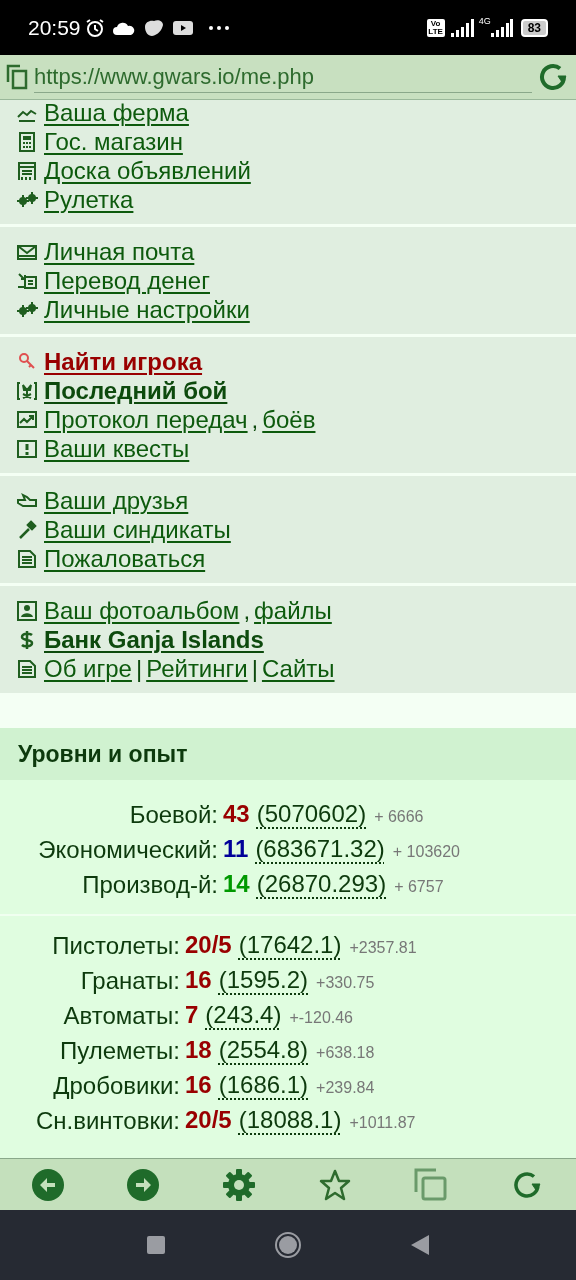  What do you see at coordinates (147, 309) in the screenshot?
I see `menu-link: Личные настройки` at bounding box center [147, 309].